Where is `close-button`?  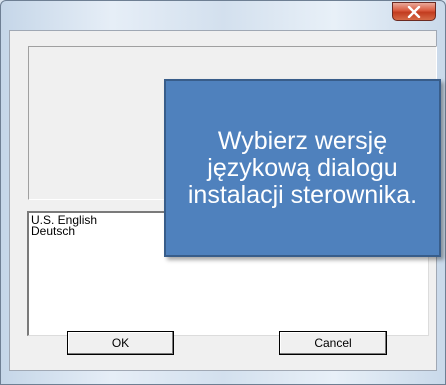 close-button is located at coordinates (414, 11).